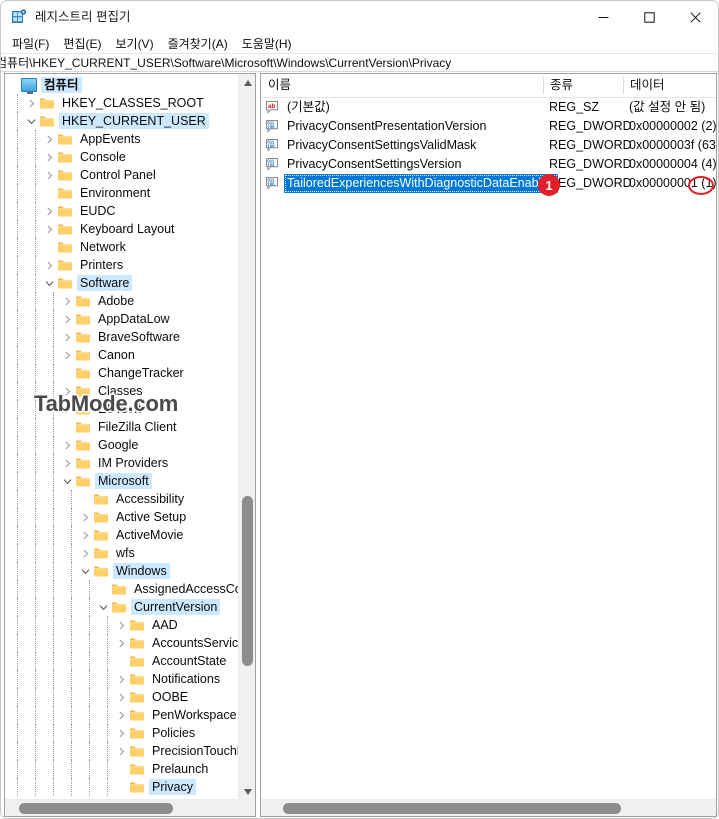 This screenshot has height=819, width=719. What do you see at coordinates (82, 43) in the screenshot?
I see `menu-edit: 편집(E)` at bounding box center [82, 43].